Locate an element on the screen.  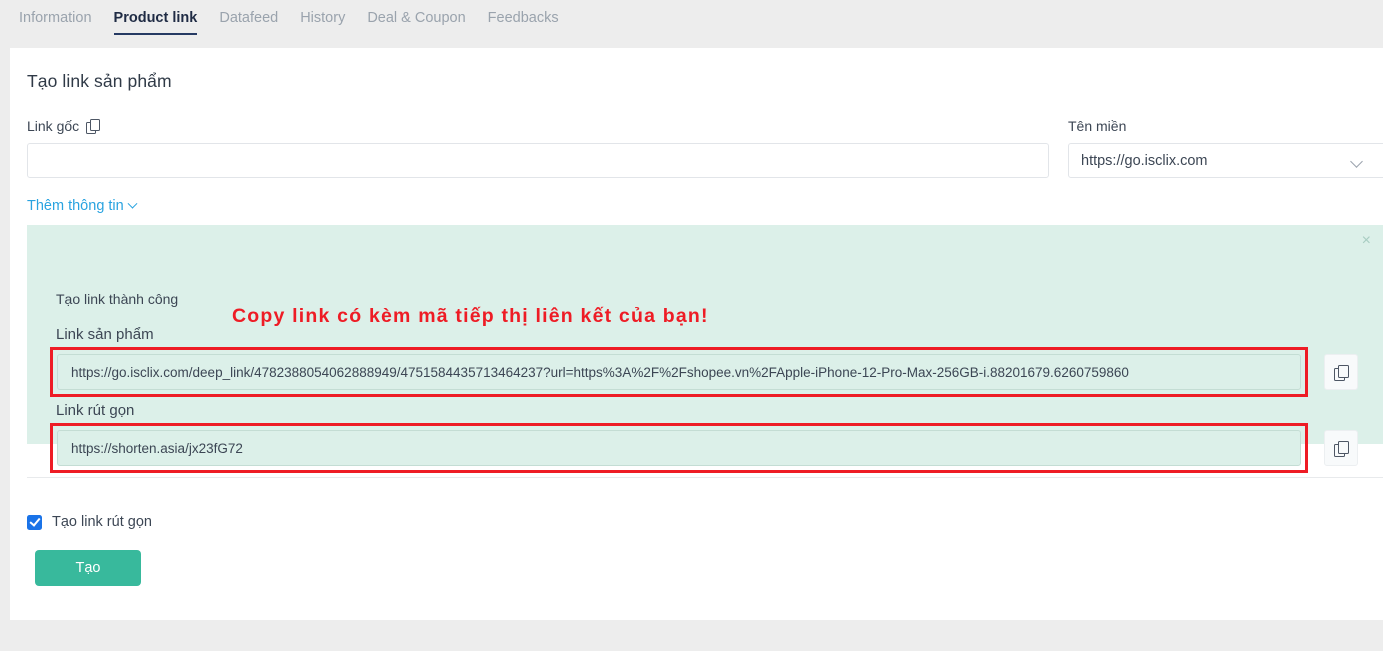
short-link-label: Link rút gọn is located at coordinates (95, 410).